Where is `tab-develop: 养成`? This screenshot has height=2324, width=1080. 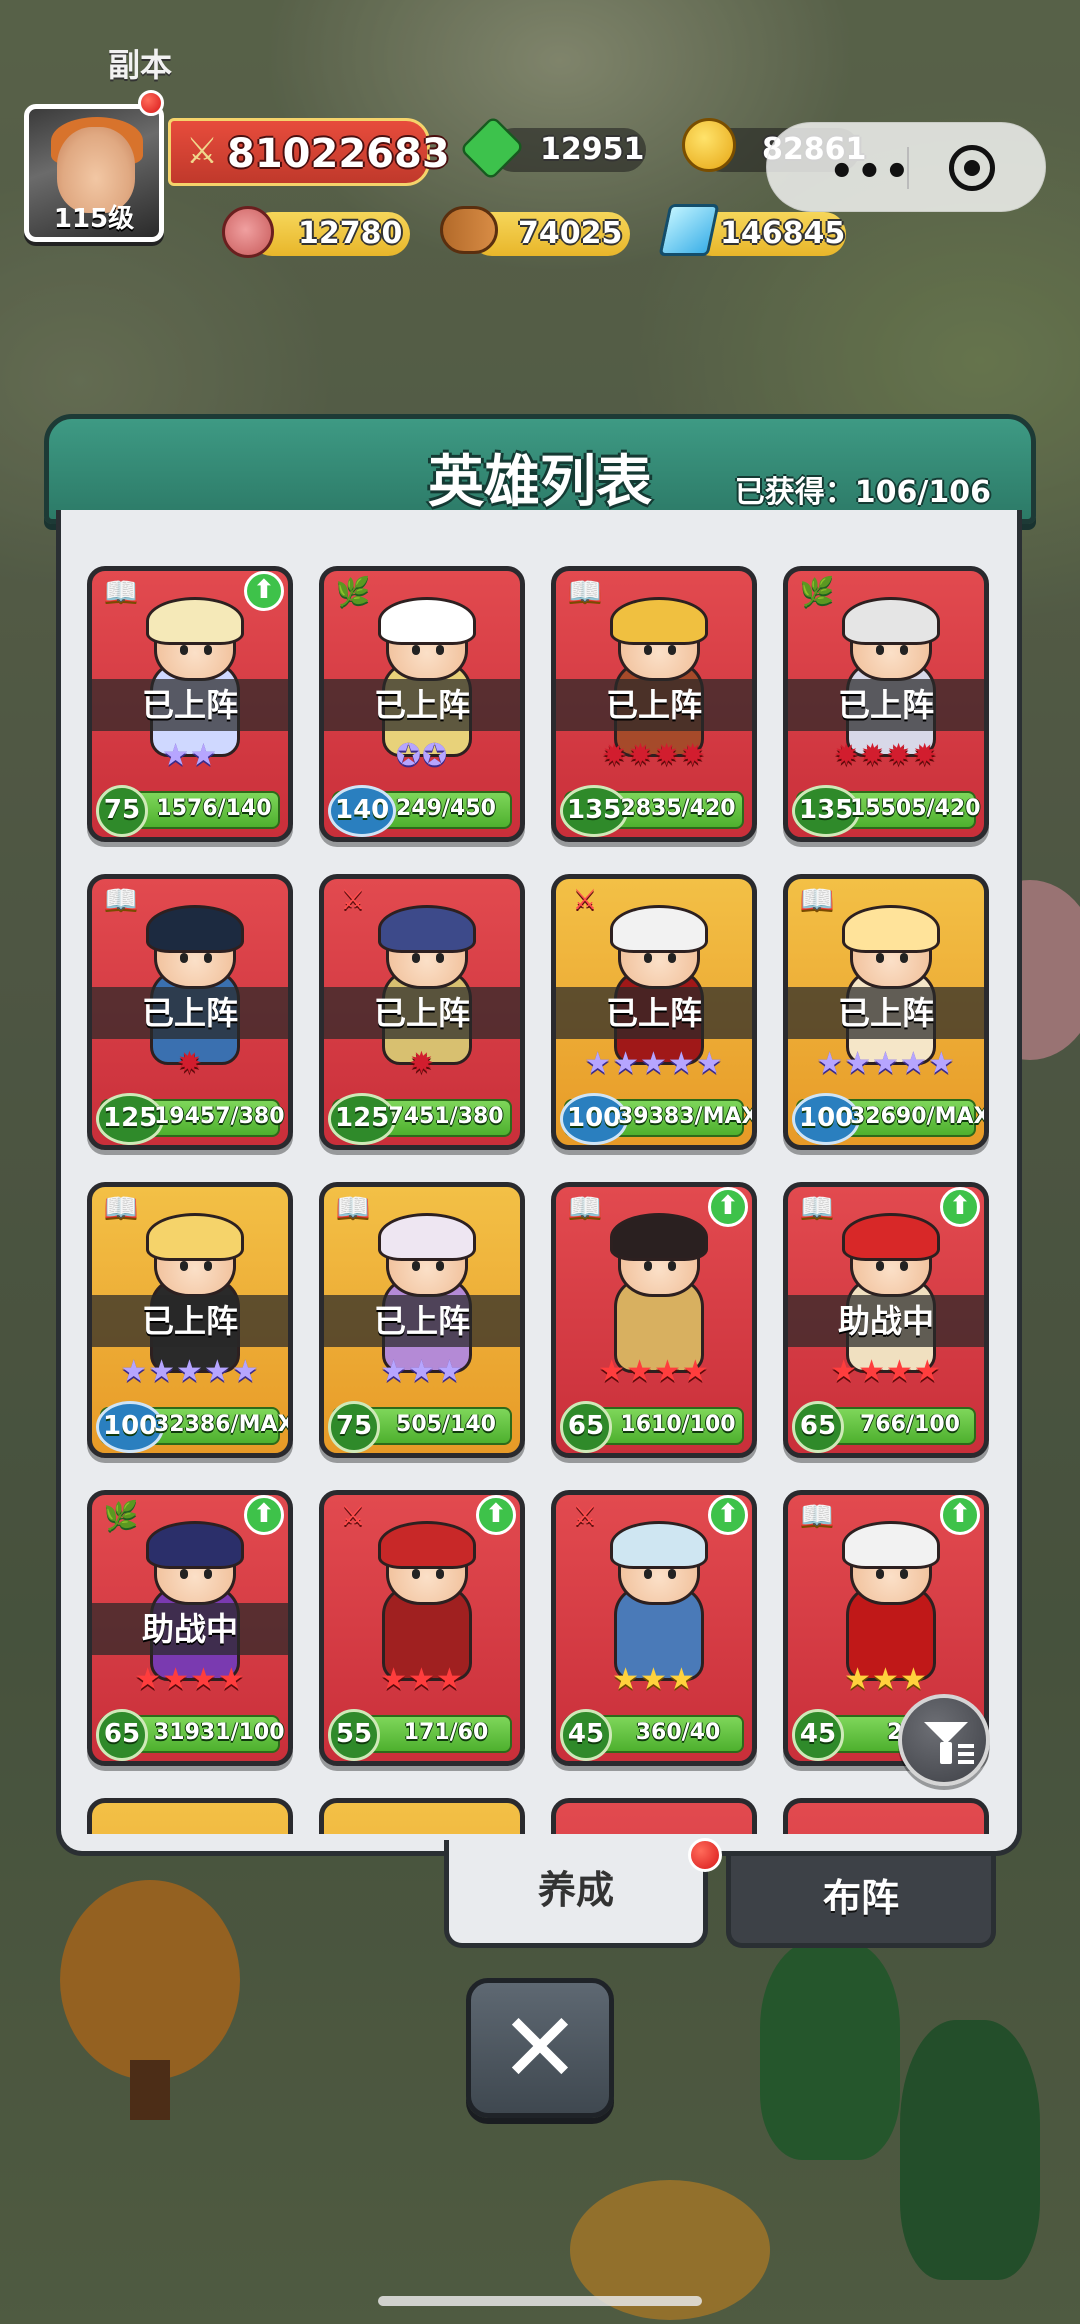
tab-develop: 养成 is located at coordinates (576, 1894).